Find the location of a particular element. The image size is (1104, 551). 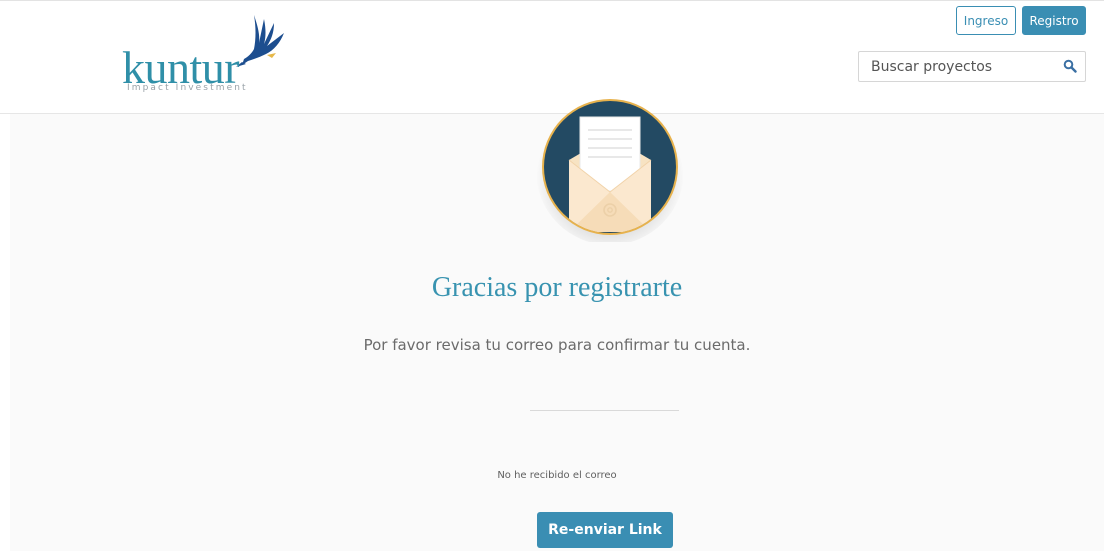

condor-bird-icon is located at coordinates (260, 41).